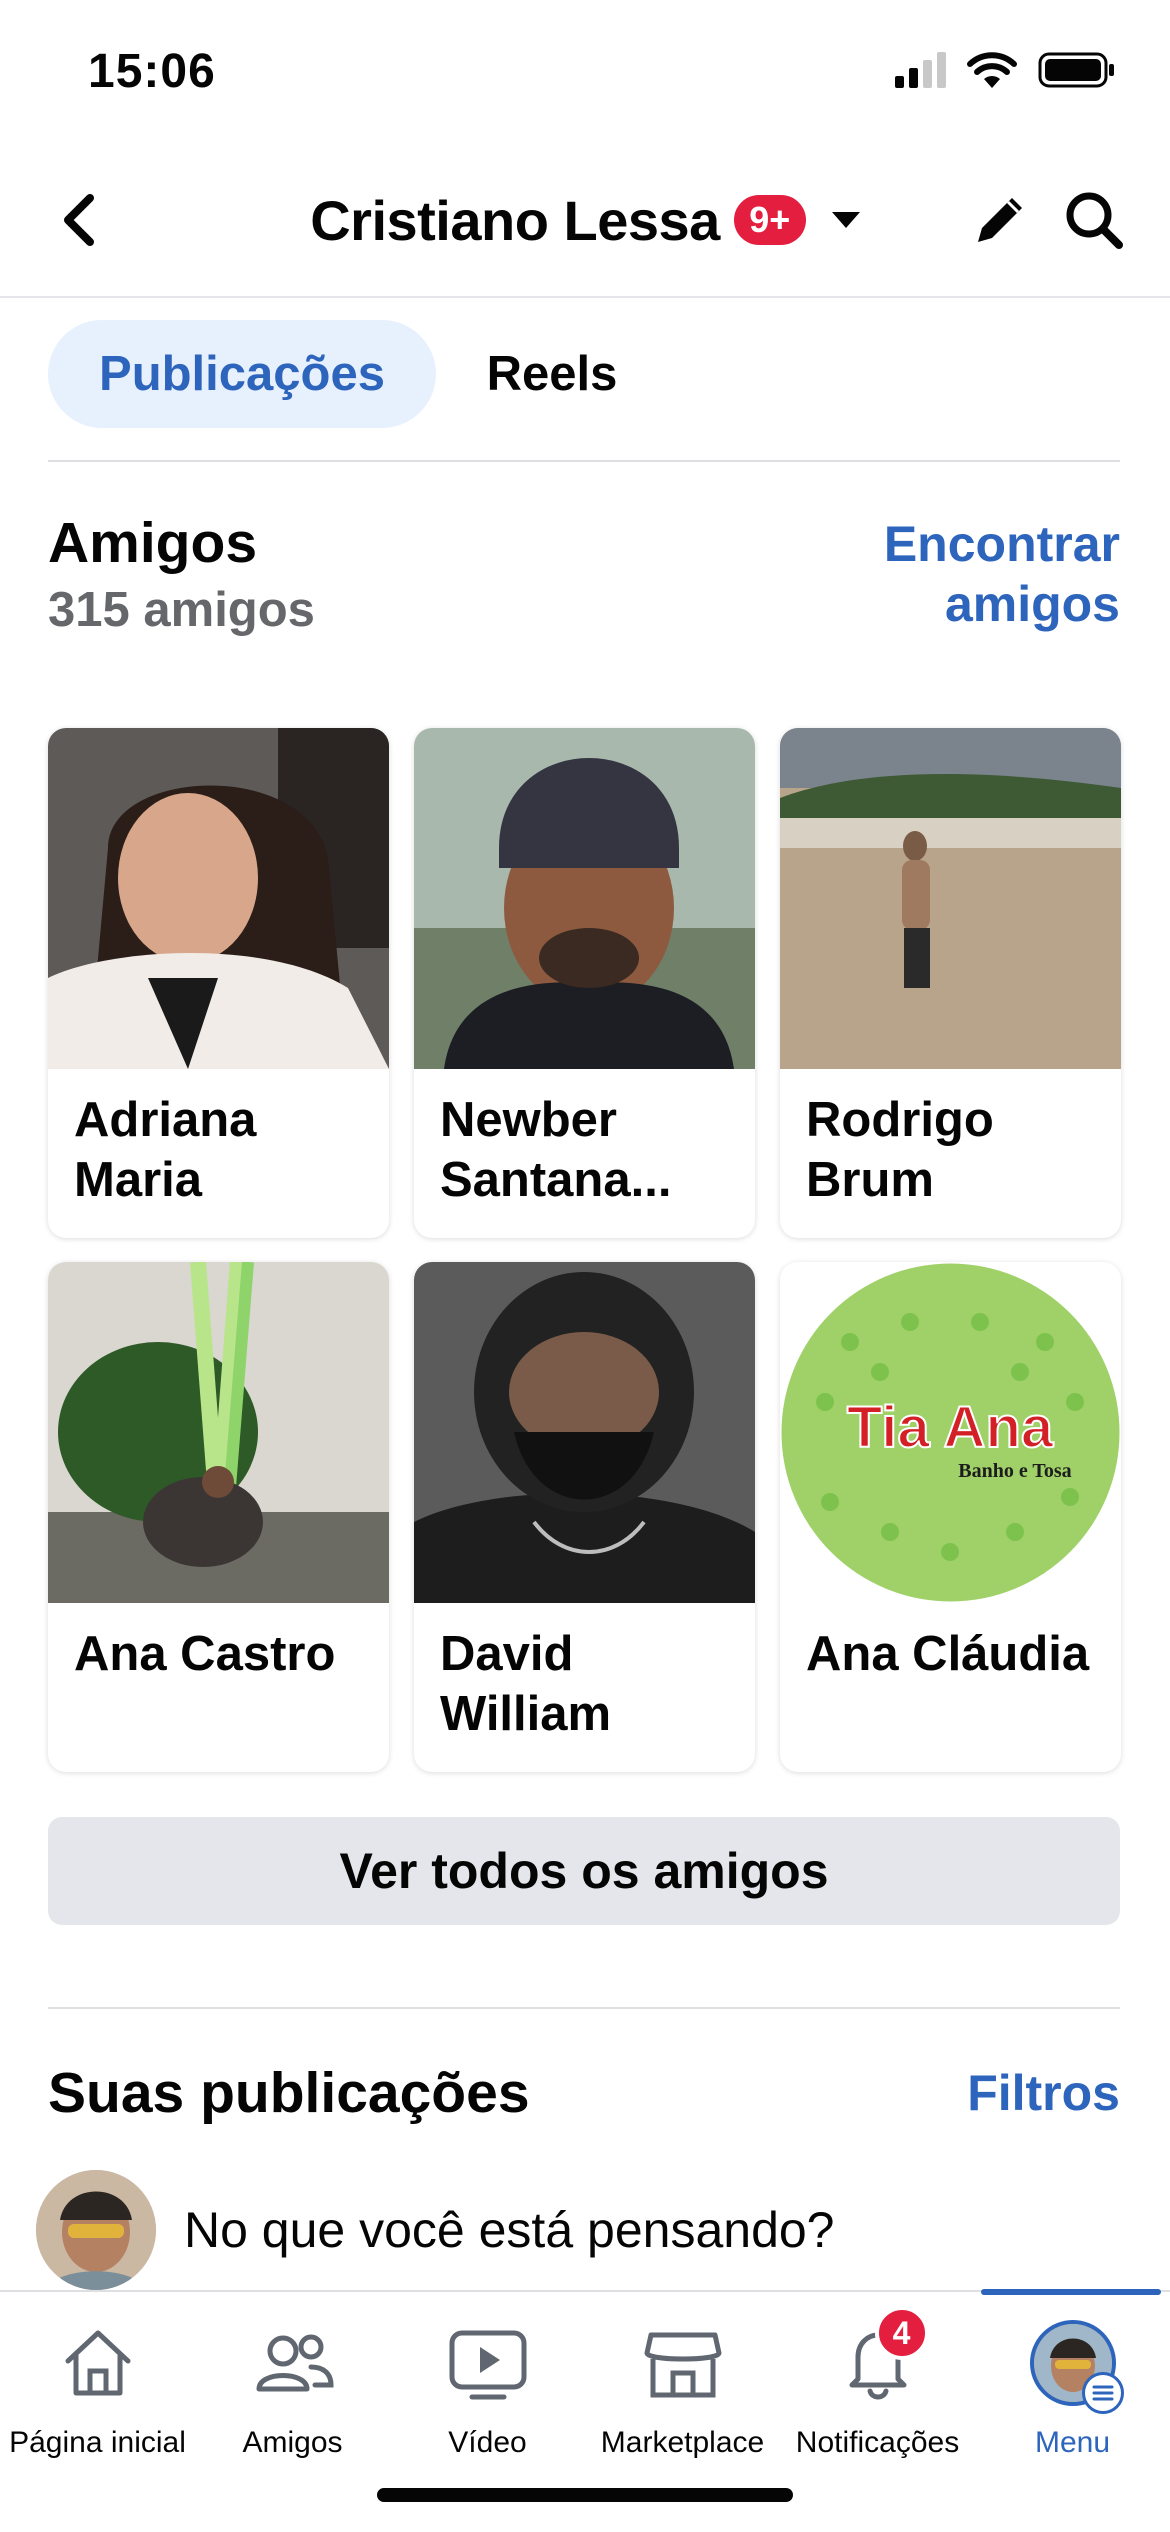 This screenshot has width=1170, height=2532. Describe the element at coordinates (488, 2363) in the screenshot. I see `video-icon` at that location.